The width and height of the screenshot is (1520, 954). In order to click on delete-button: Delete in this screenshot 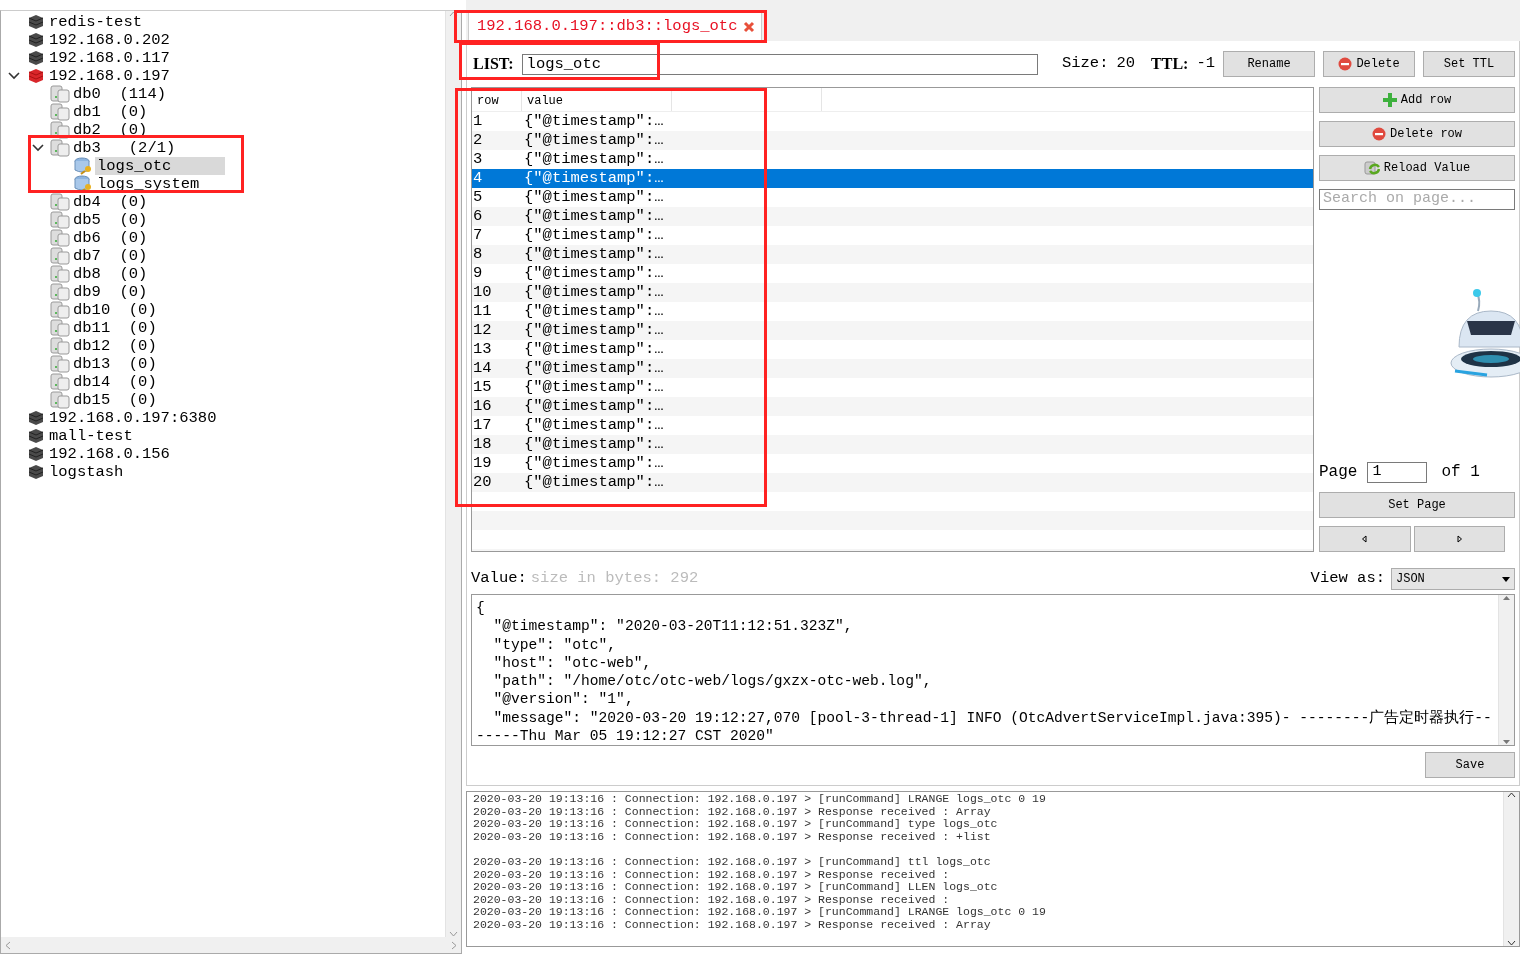, I will do `click(1369, 64)`.